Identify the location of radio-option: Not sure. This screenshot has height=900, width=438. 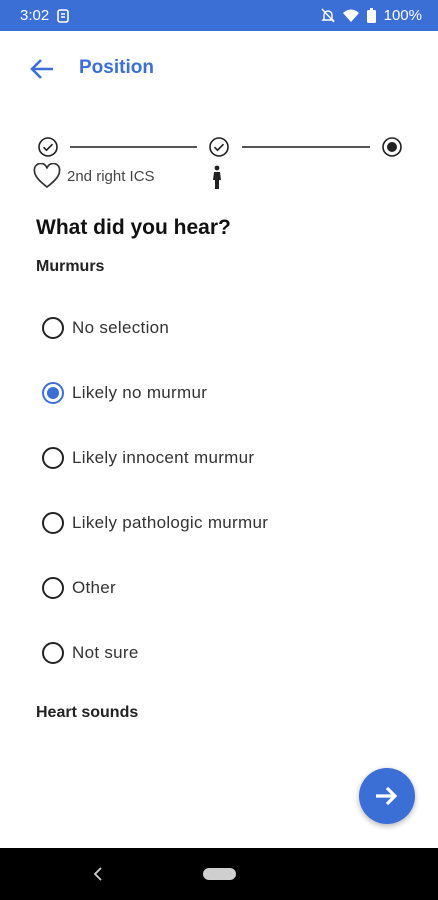
(219, 652).